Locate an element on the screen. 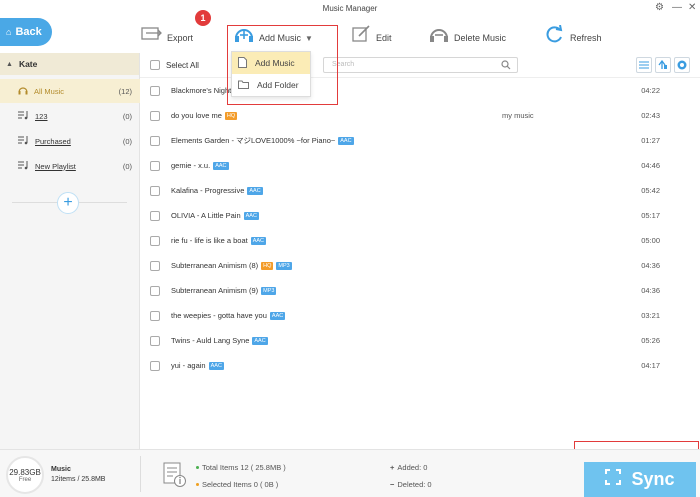  table-row: the weepies - gotta have you AAC 03:21 is located at coordinates (420, 315).